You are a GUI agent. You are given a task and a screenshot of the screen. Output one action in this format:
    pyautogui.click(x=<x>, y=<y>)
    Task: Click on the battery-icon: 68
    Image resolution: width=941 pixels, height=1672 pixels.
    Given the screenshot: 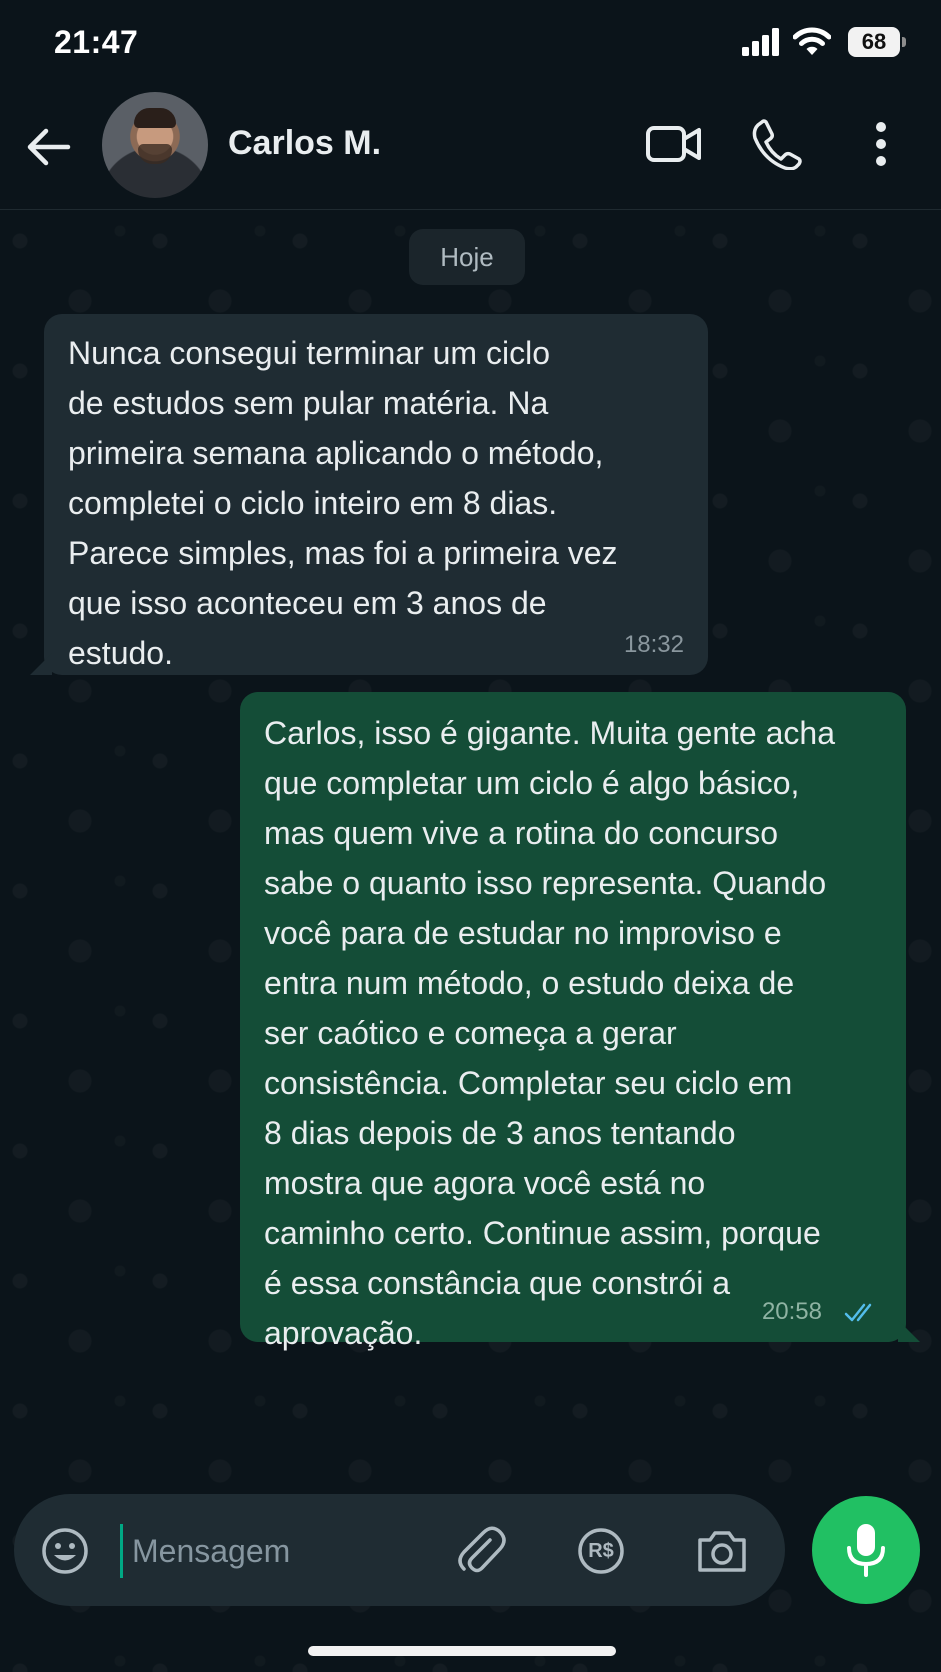 What is the action you would take?
    pyautogui.click(x=877, y=42)
    